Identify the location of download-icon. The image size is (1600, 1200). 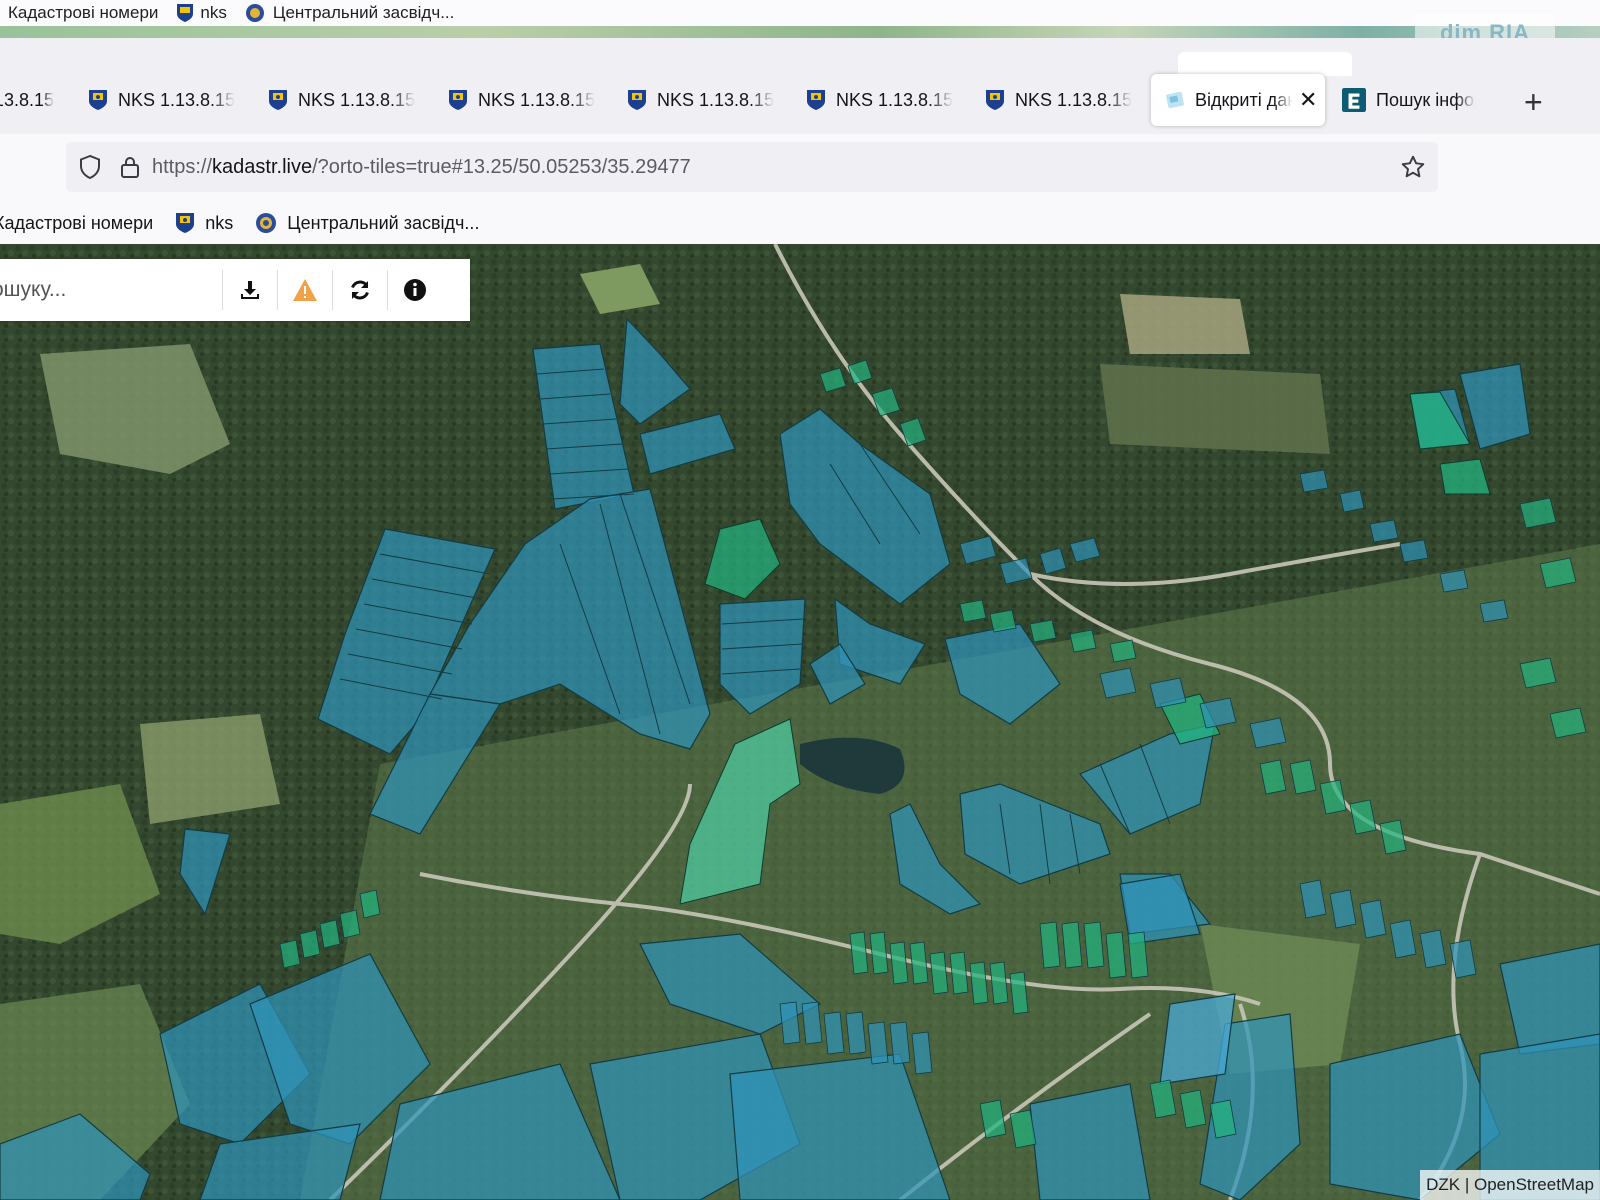
(250, 290).